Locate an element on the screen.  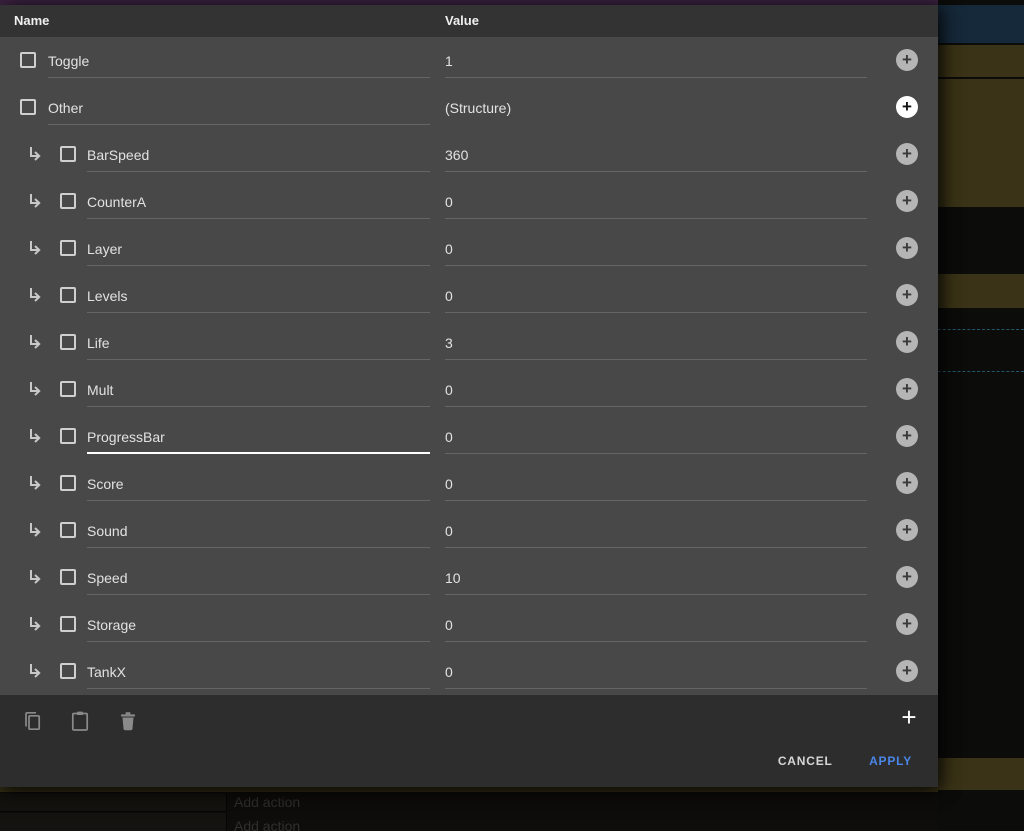
variable-name-input: Speed is located at coordinates (258, 579).